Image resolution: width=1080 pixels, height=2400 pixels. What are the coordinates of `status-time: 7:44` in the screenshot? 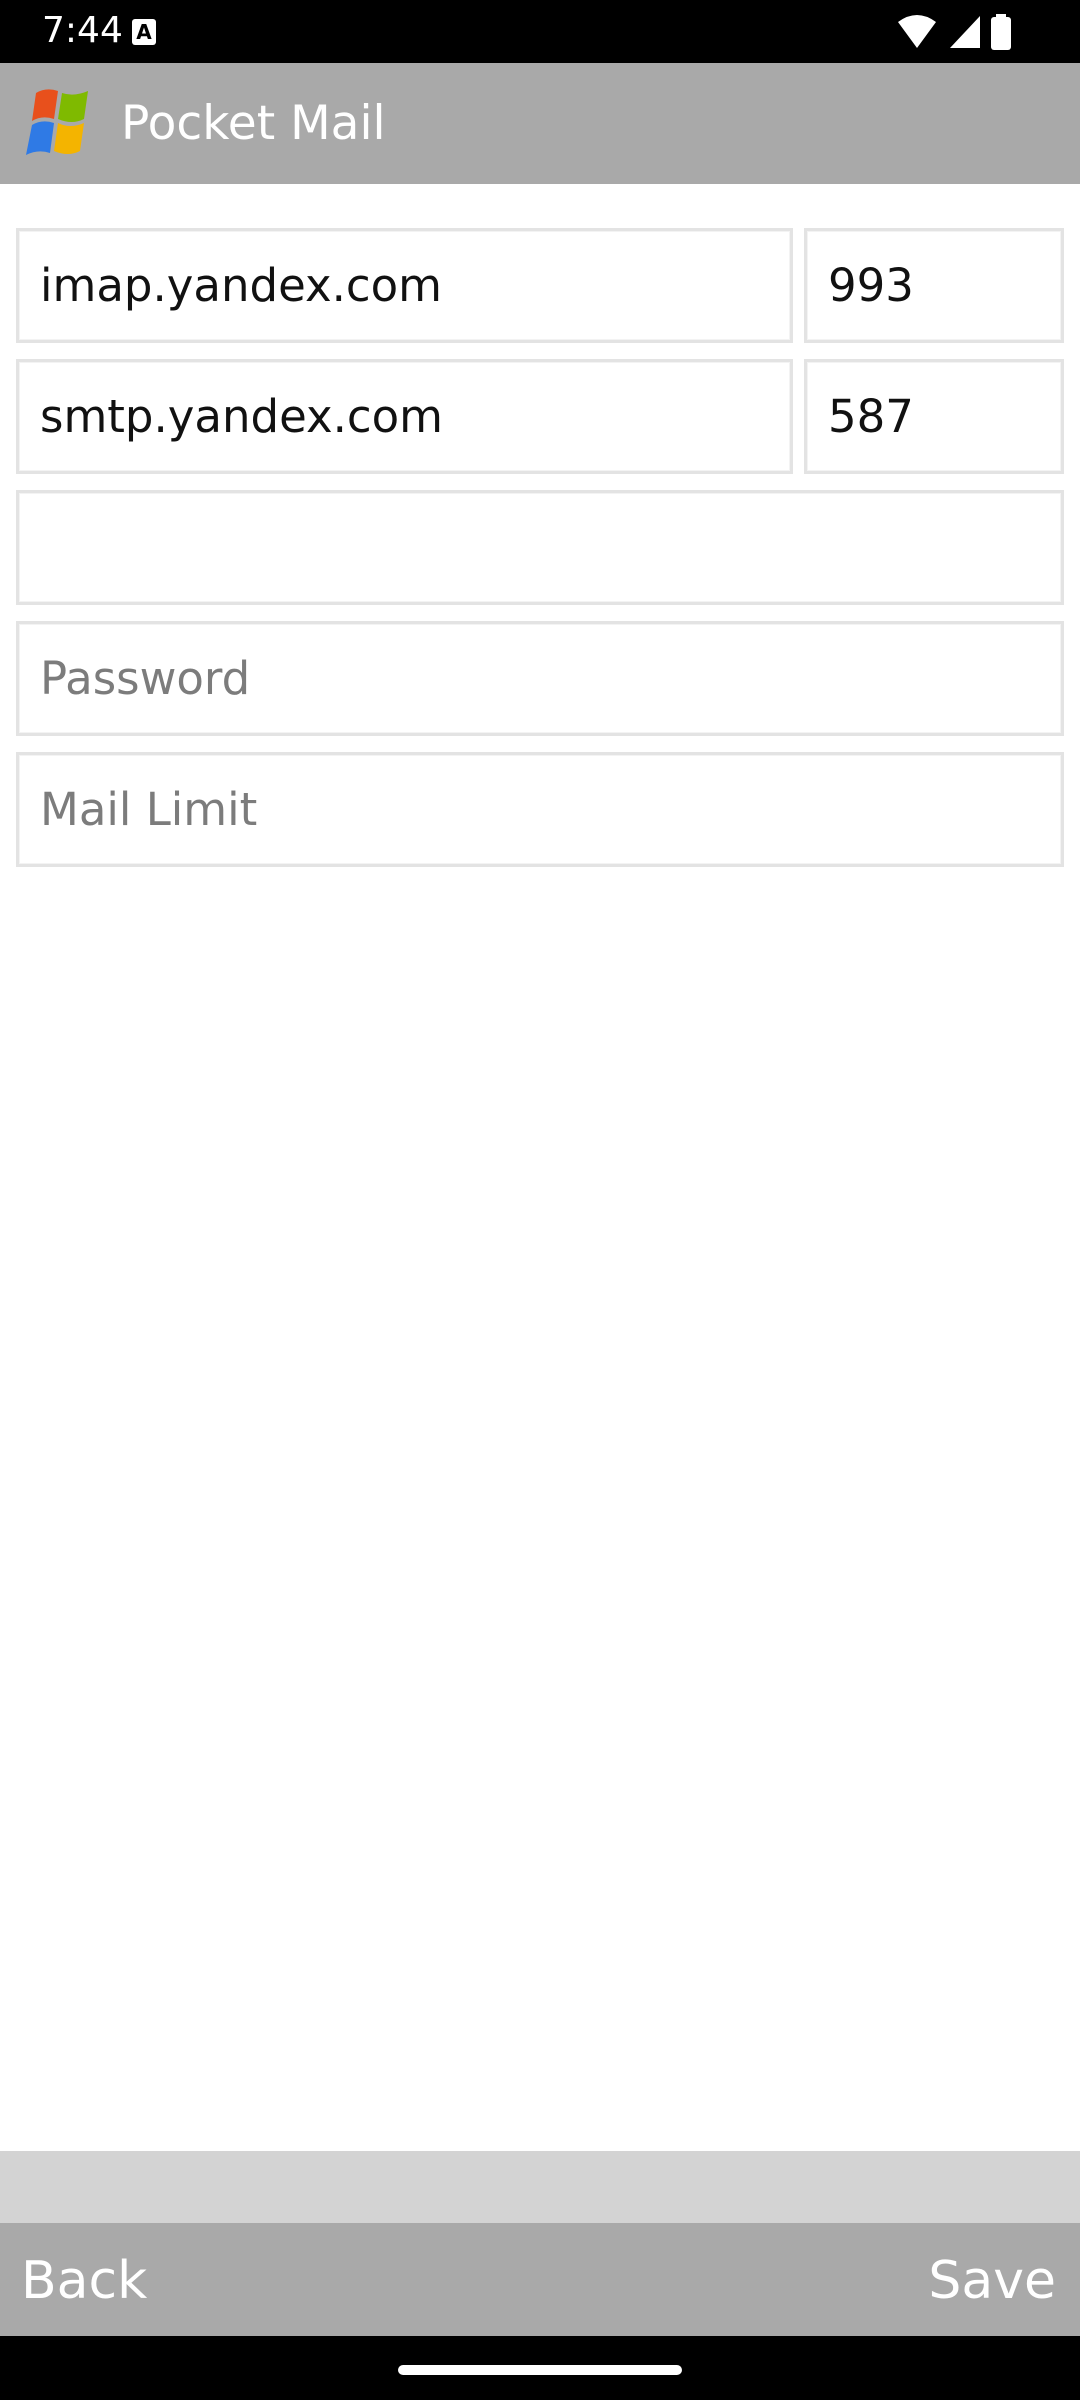 It's located at (82, 30).